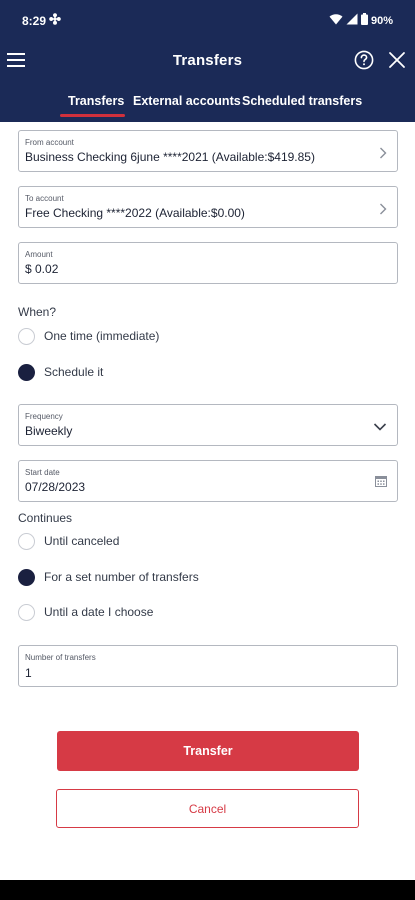 The width and height of the screenshot is (415, 900). I want to click on cancel-button: Cancel, so click(207, 808).